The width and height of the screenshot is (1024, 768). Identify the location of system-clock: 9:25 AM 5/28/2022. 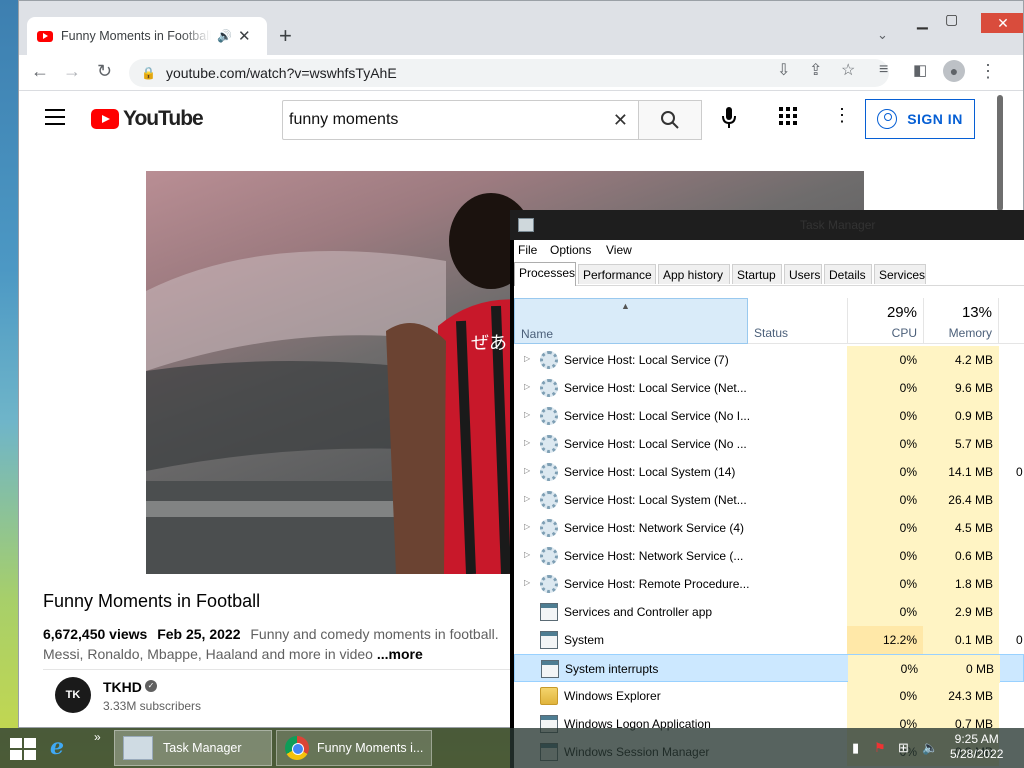
(976, 747).